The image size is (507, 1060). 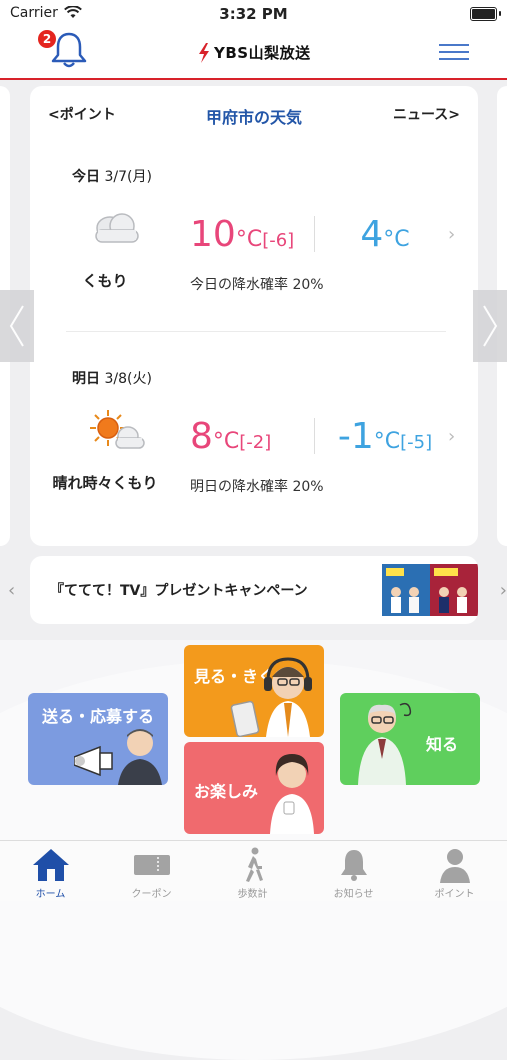 I want to click on weather-condition: 晴れ時々くもり, so click(x=105, y=483).